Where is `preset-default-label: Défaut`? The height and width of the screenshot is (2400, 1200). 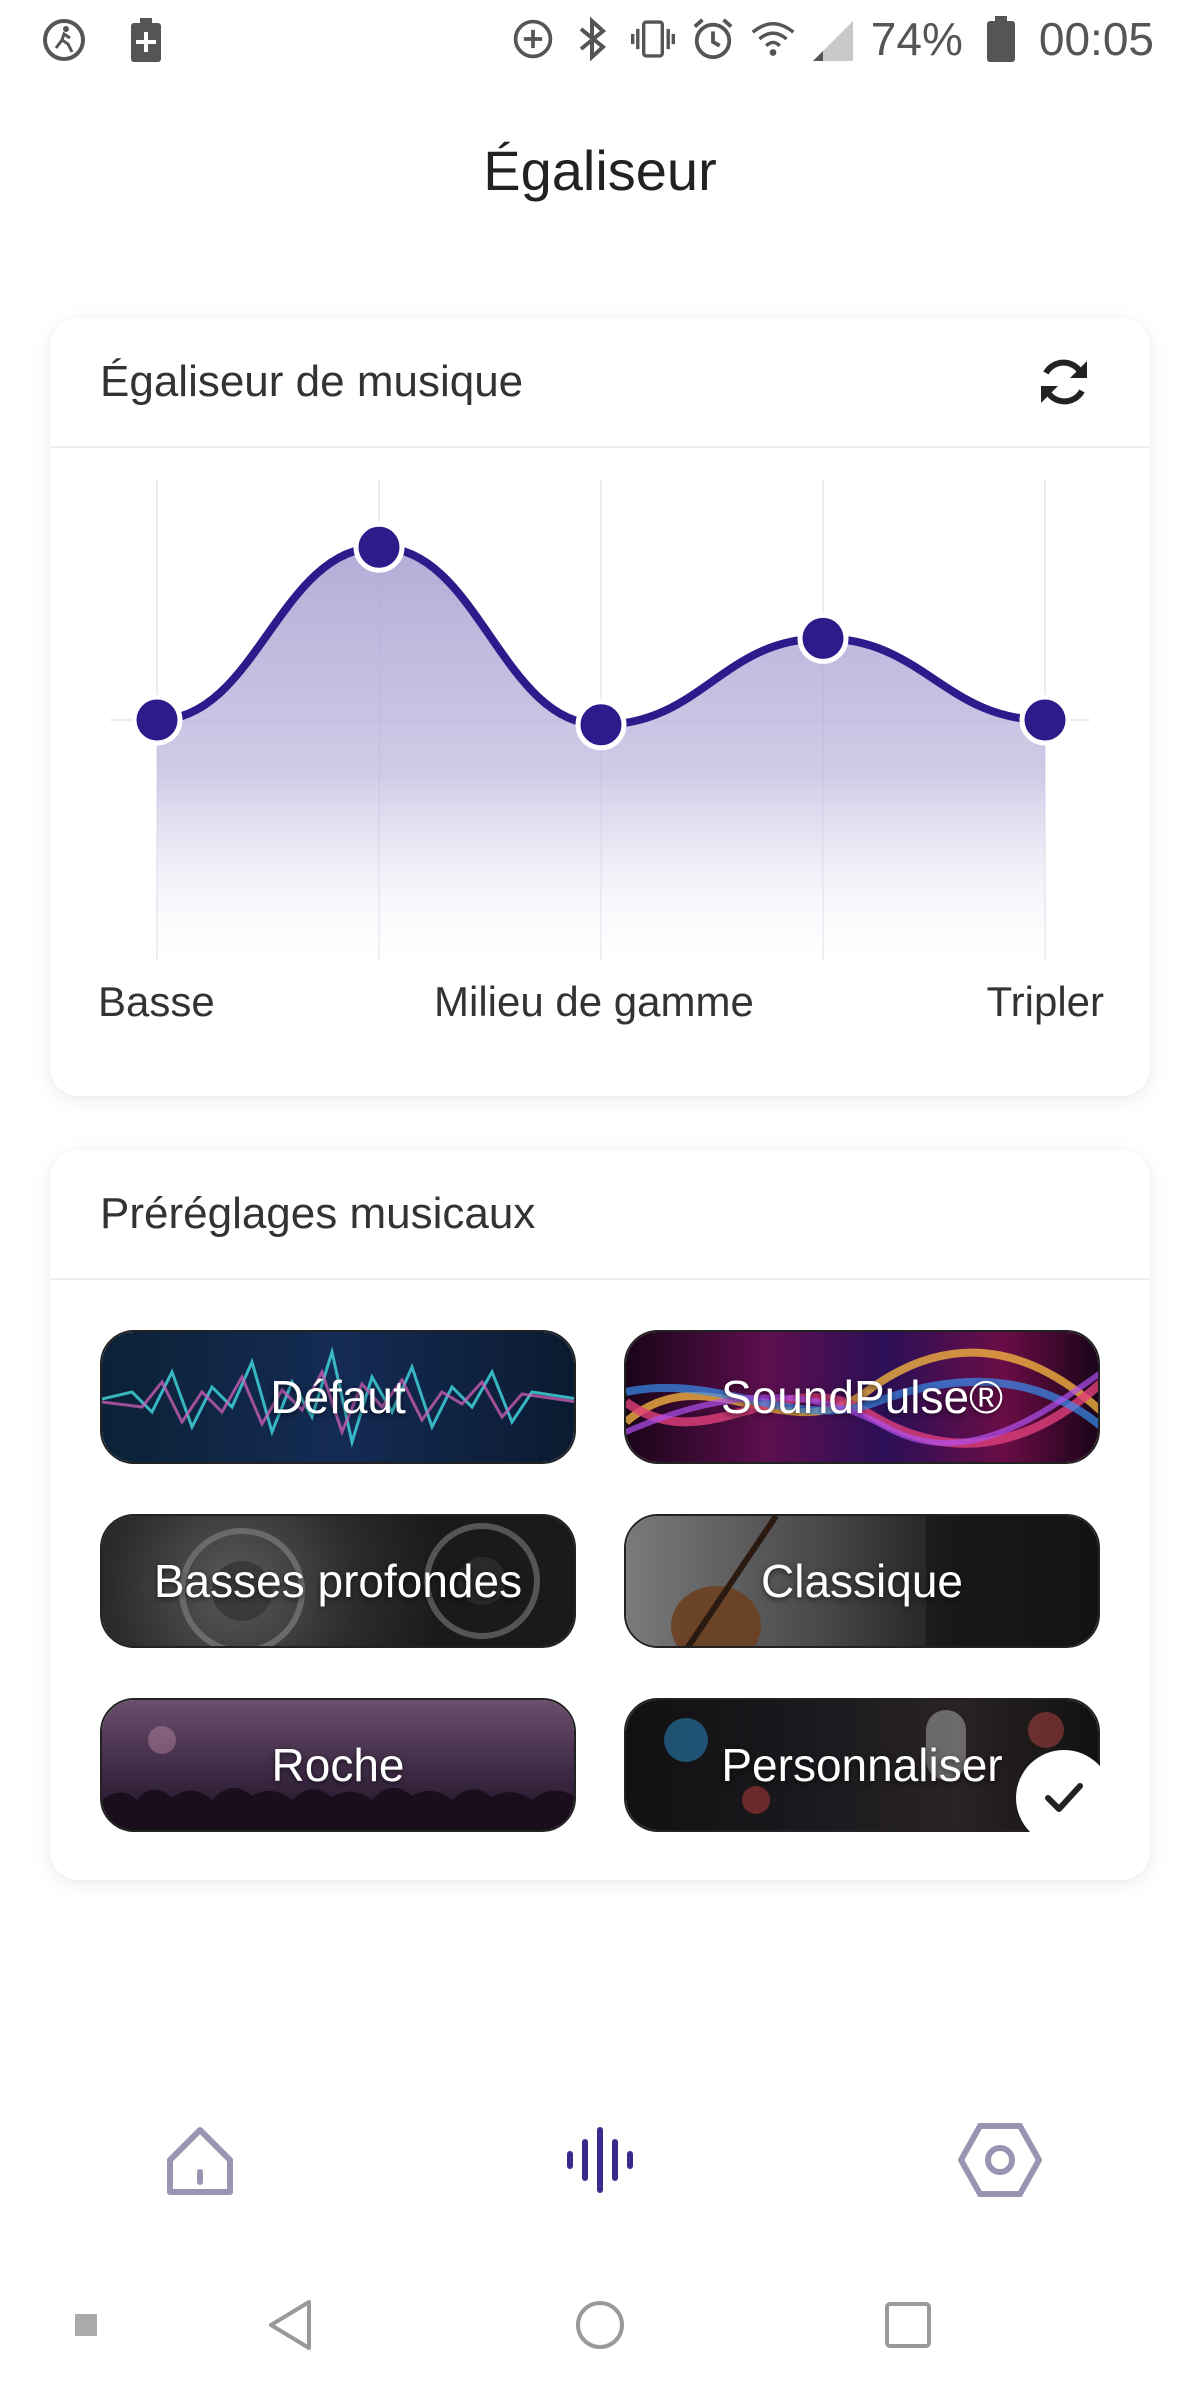
preset-default-label: Défaut is located at coordinates (338, 1397).